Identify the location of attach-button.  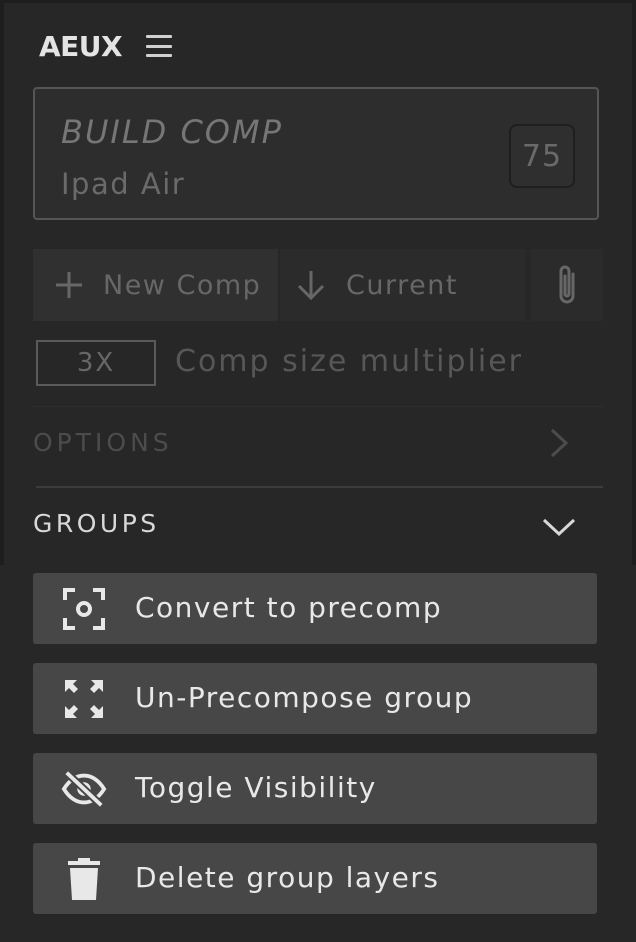
(567, 285).